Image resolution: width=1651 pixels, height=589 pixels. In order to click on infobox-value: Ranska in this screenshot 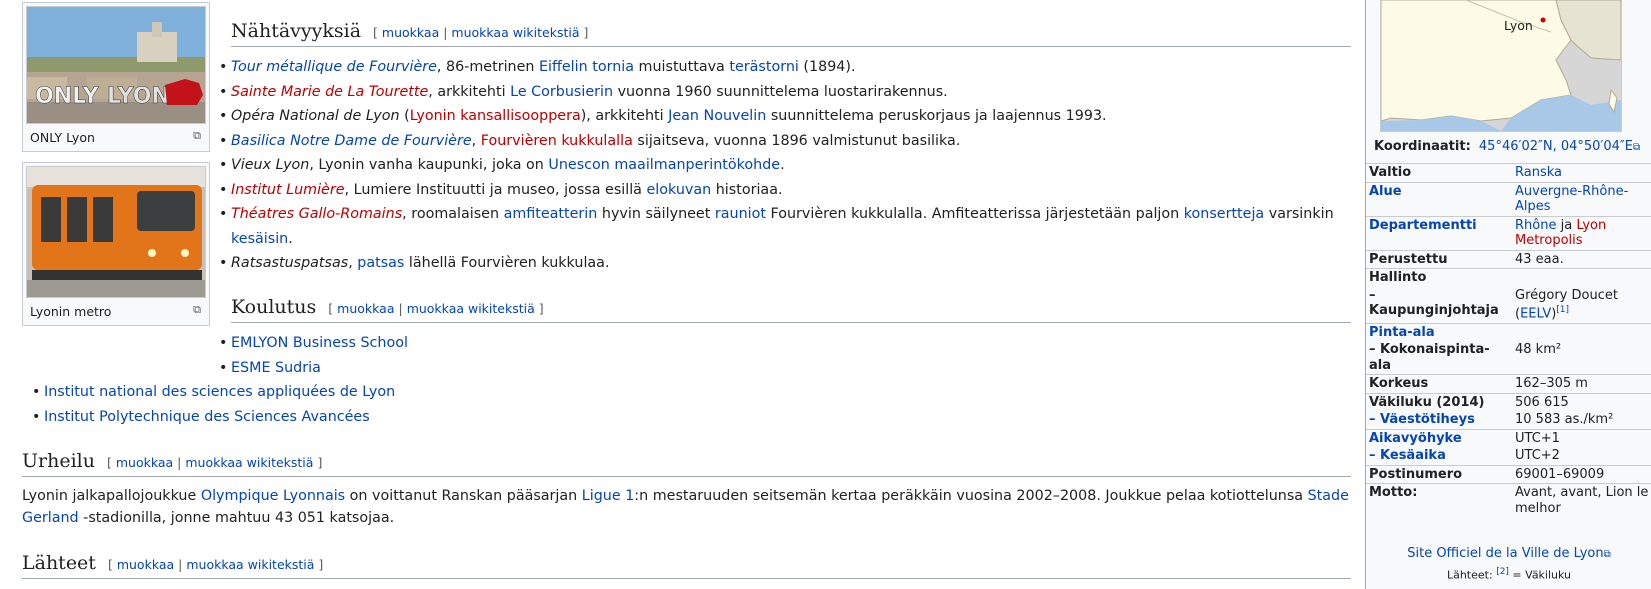, I will do `click(1581, 172)`.